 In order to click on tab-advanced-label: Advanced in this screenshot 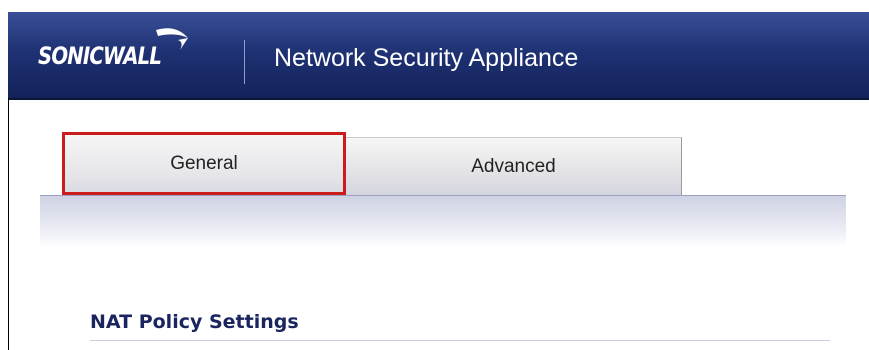, I will do `click(513, 166)`.